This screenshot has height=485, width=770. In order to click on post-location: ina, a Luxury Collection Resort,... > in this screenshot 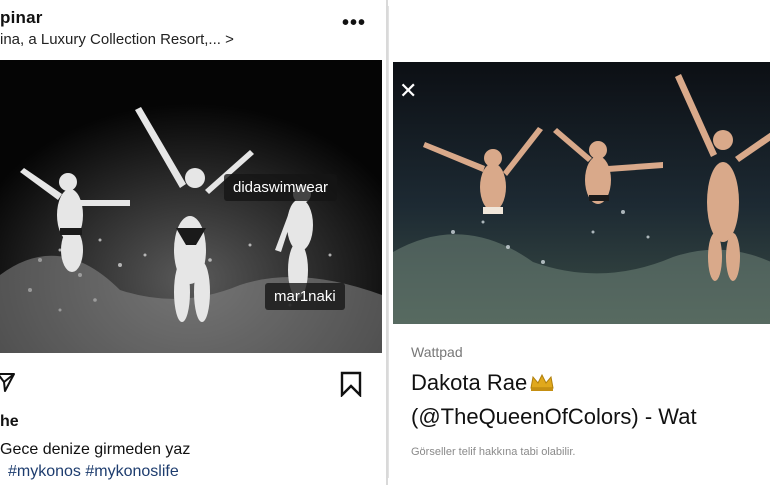, I will do `click(117, 39)`.